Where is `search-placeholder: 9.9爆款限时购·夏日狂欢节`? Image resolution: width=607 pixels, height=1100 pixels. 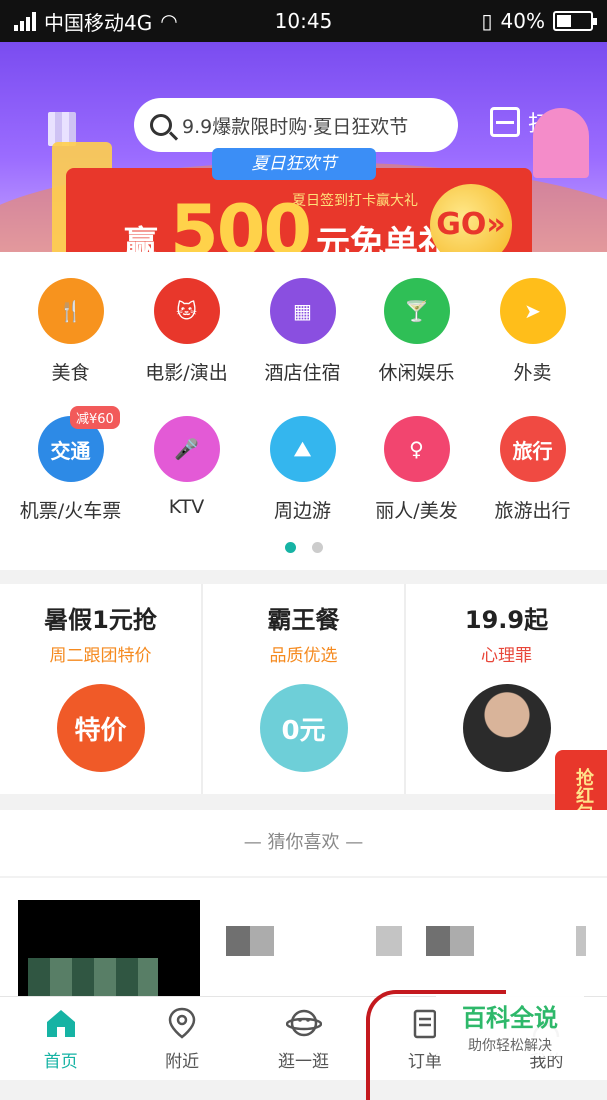
search-placeholder: 9.9爆款限时购·夏日狂欢节 is located at coordinates (295, 126).